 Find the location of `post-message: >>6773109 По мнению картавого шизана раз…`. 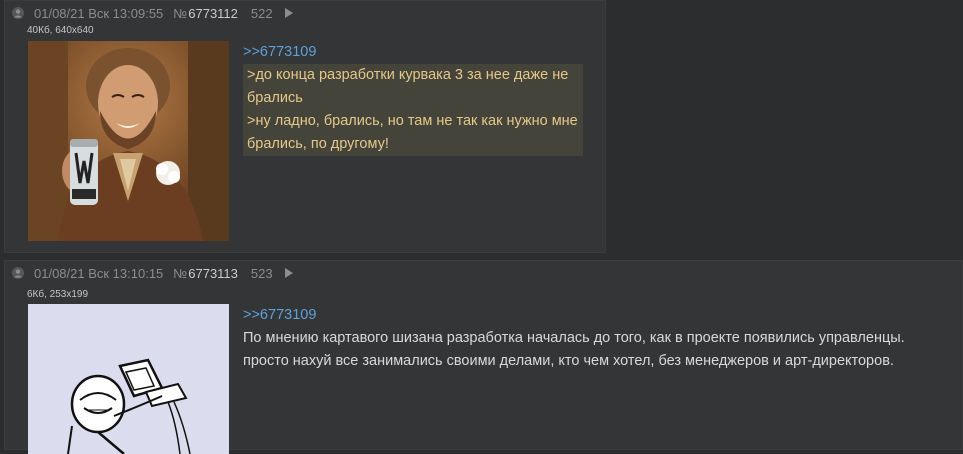

post-message: >>6773109 По мнению картавого шизана раз… is located at coordinates (593, 338).